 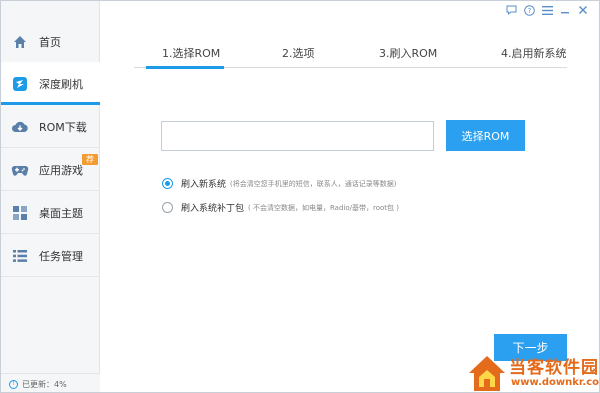 I want to click on watermark: 当客软件园 www.downkr.com, so click(x=530, y=372).